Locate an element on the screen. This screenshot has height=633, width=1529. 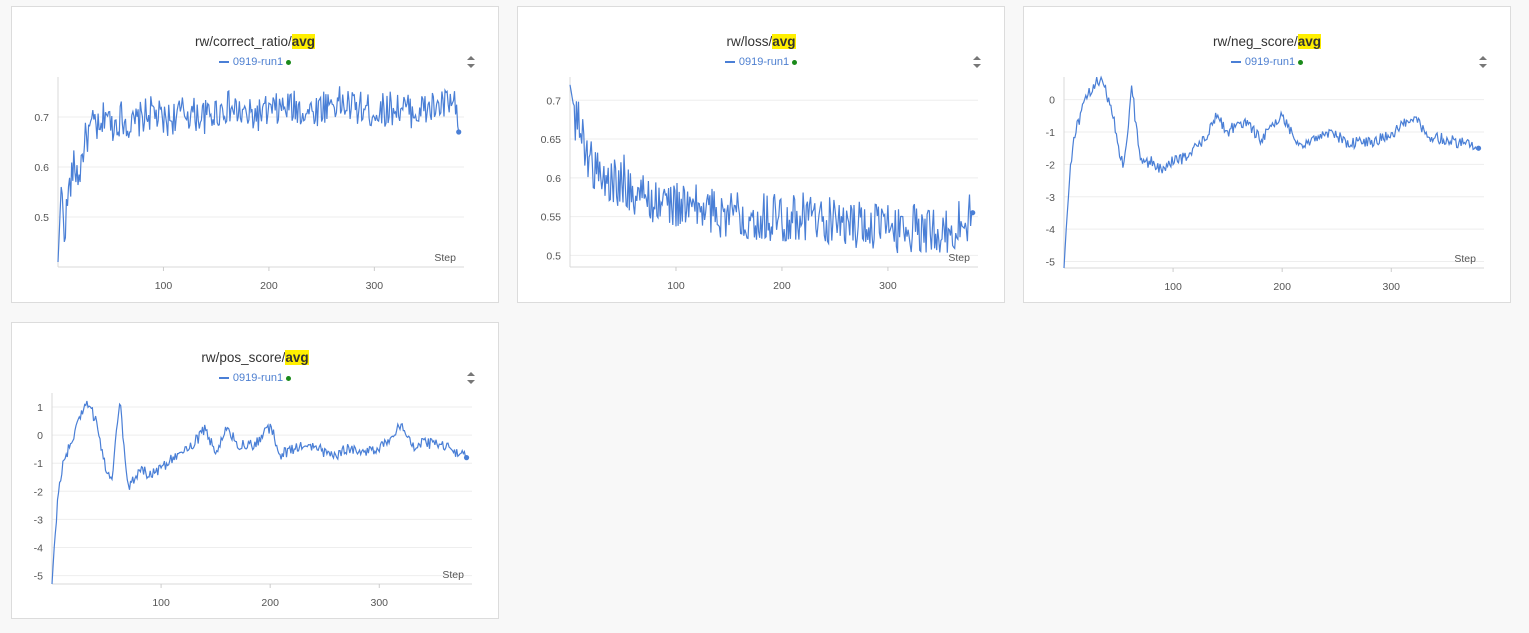
line-plot: 1 0 -1 -2 -3 -4 -5 100 200 300 Step is located at coordinates (256, 471).